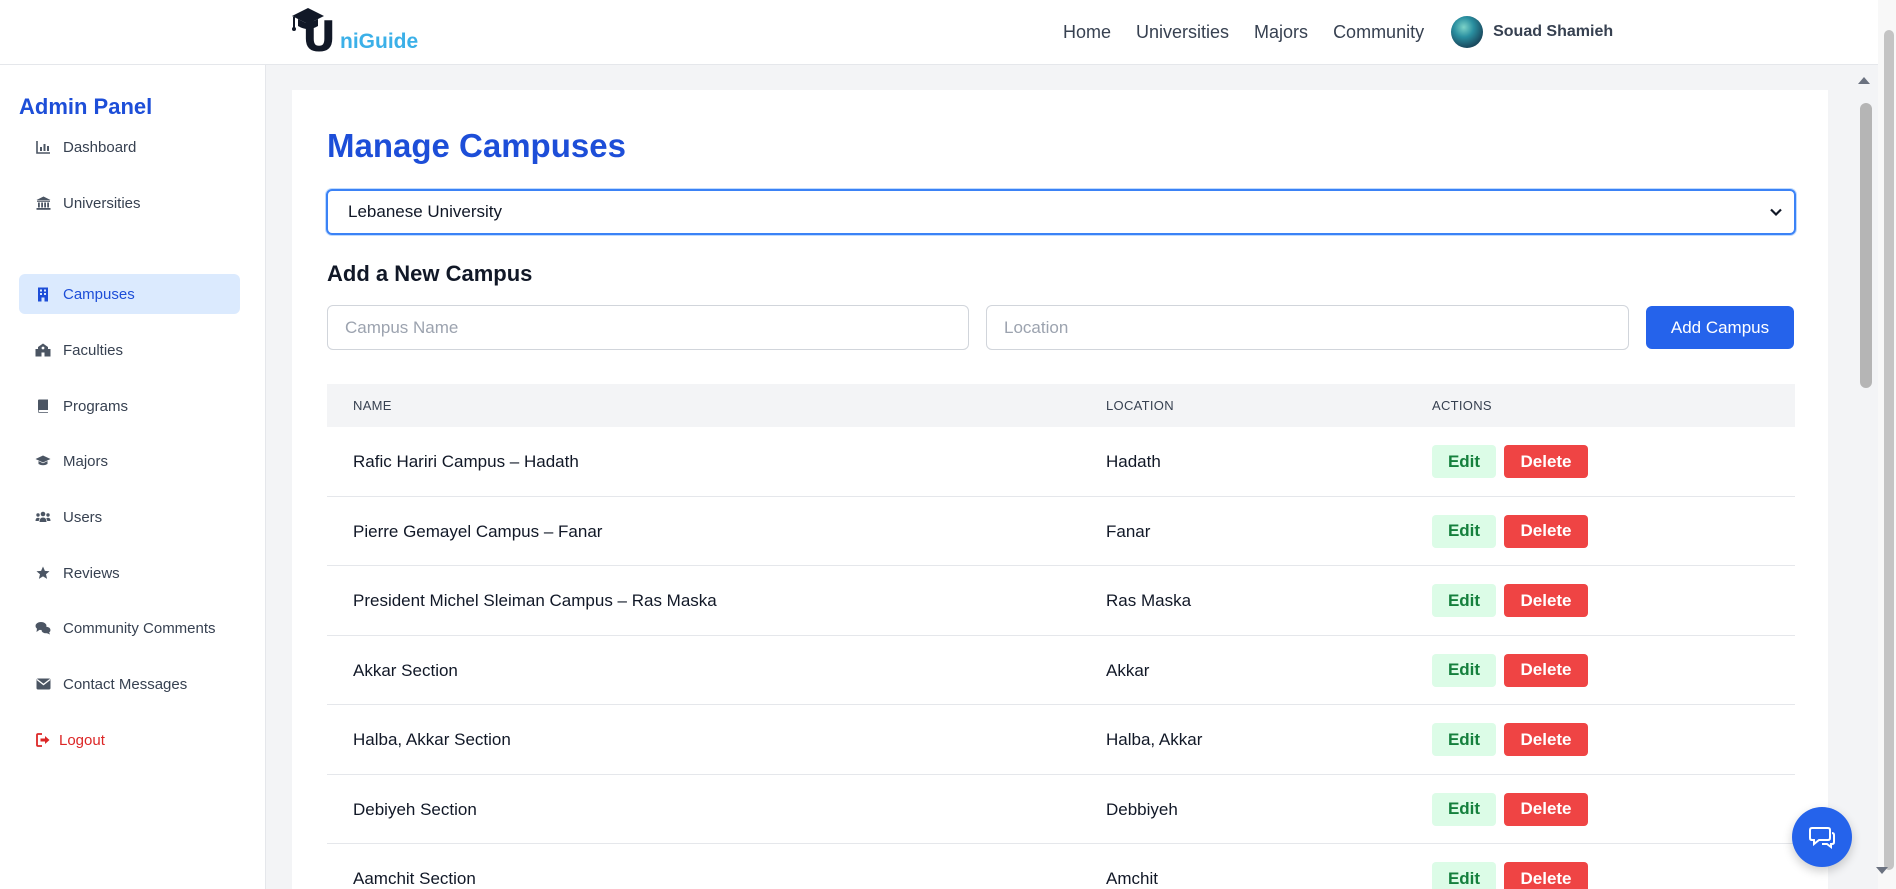 This screenshot has width=1896, height=889. Describe the element at coordinates (1720, 327) in the screenshot. I see `add-campus-button: Add Campus` at that location.